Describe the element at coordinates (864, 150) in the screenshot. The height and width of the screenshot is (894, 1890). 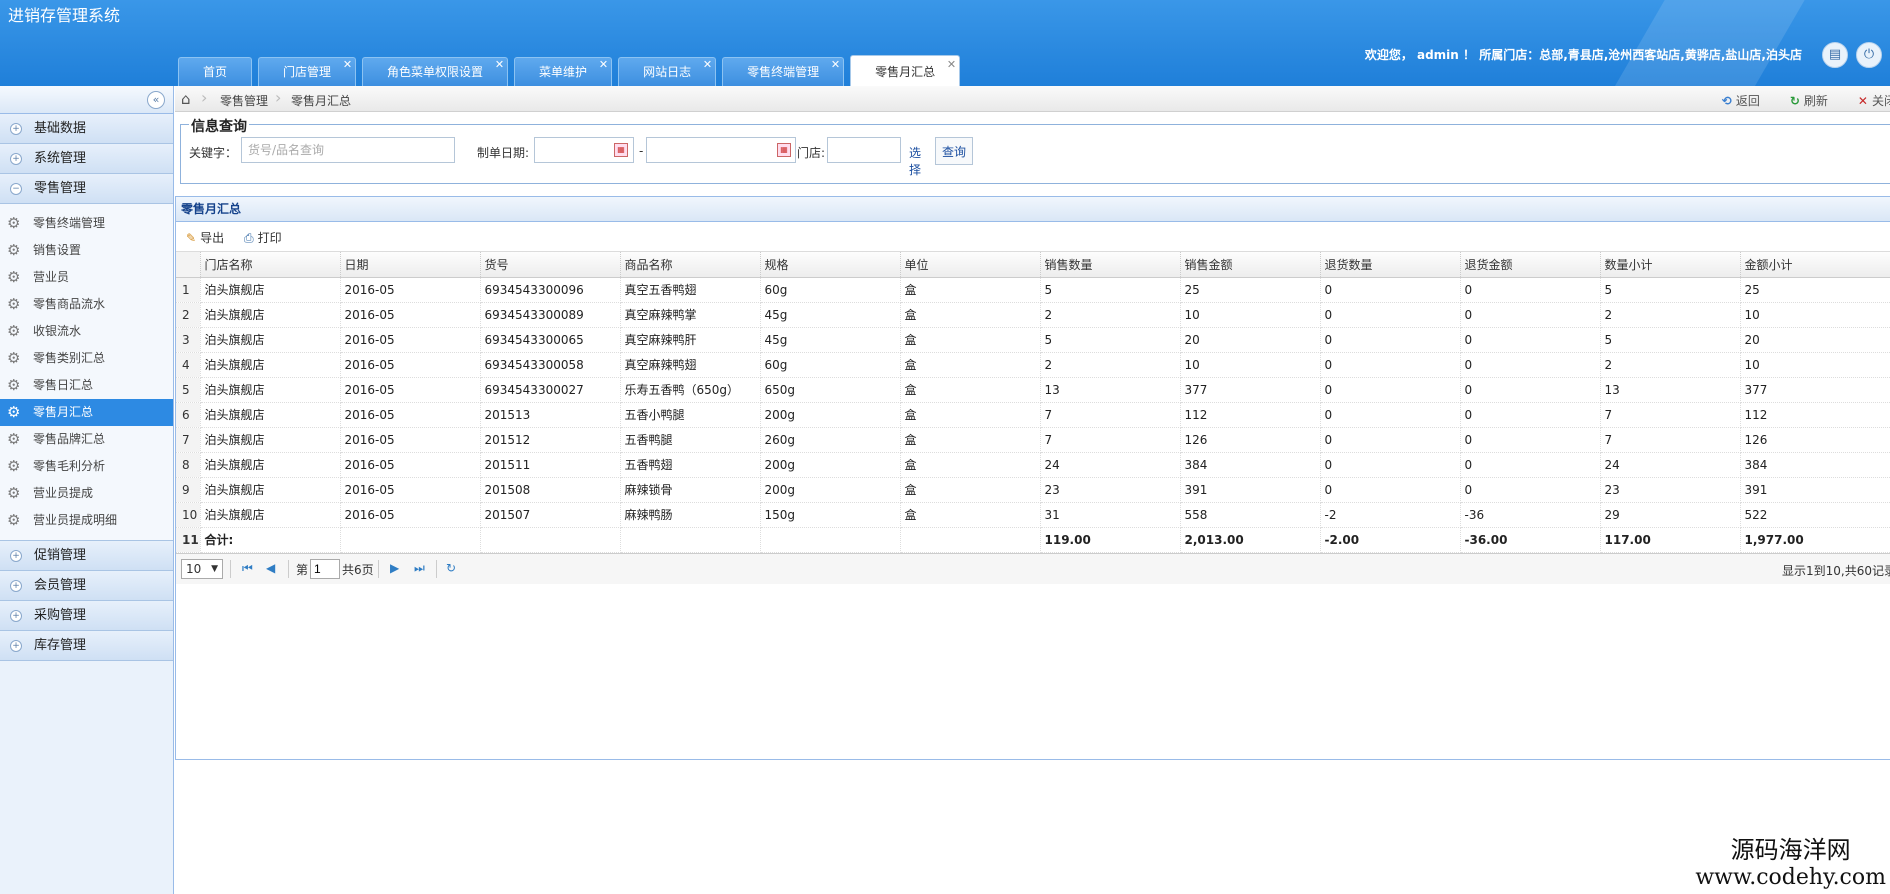
I see `store-input` at that location.